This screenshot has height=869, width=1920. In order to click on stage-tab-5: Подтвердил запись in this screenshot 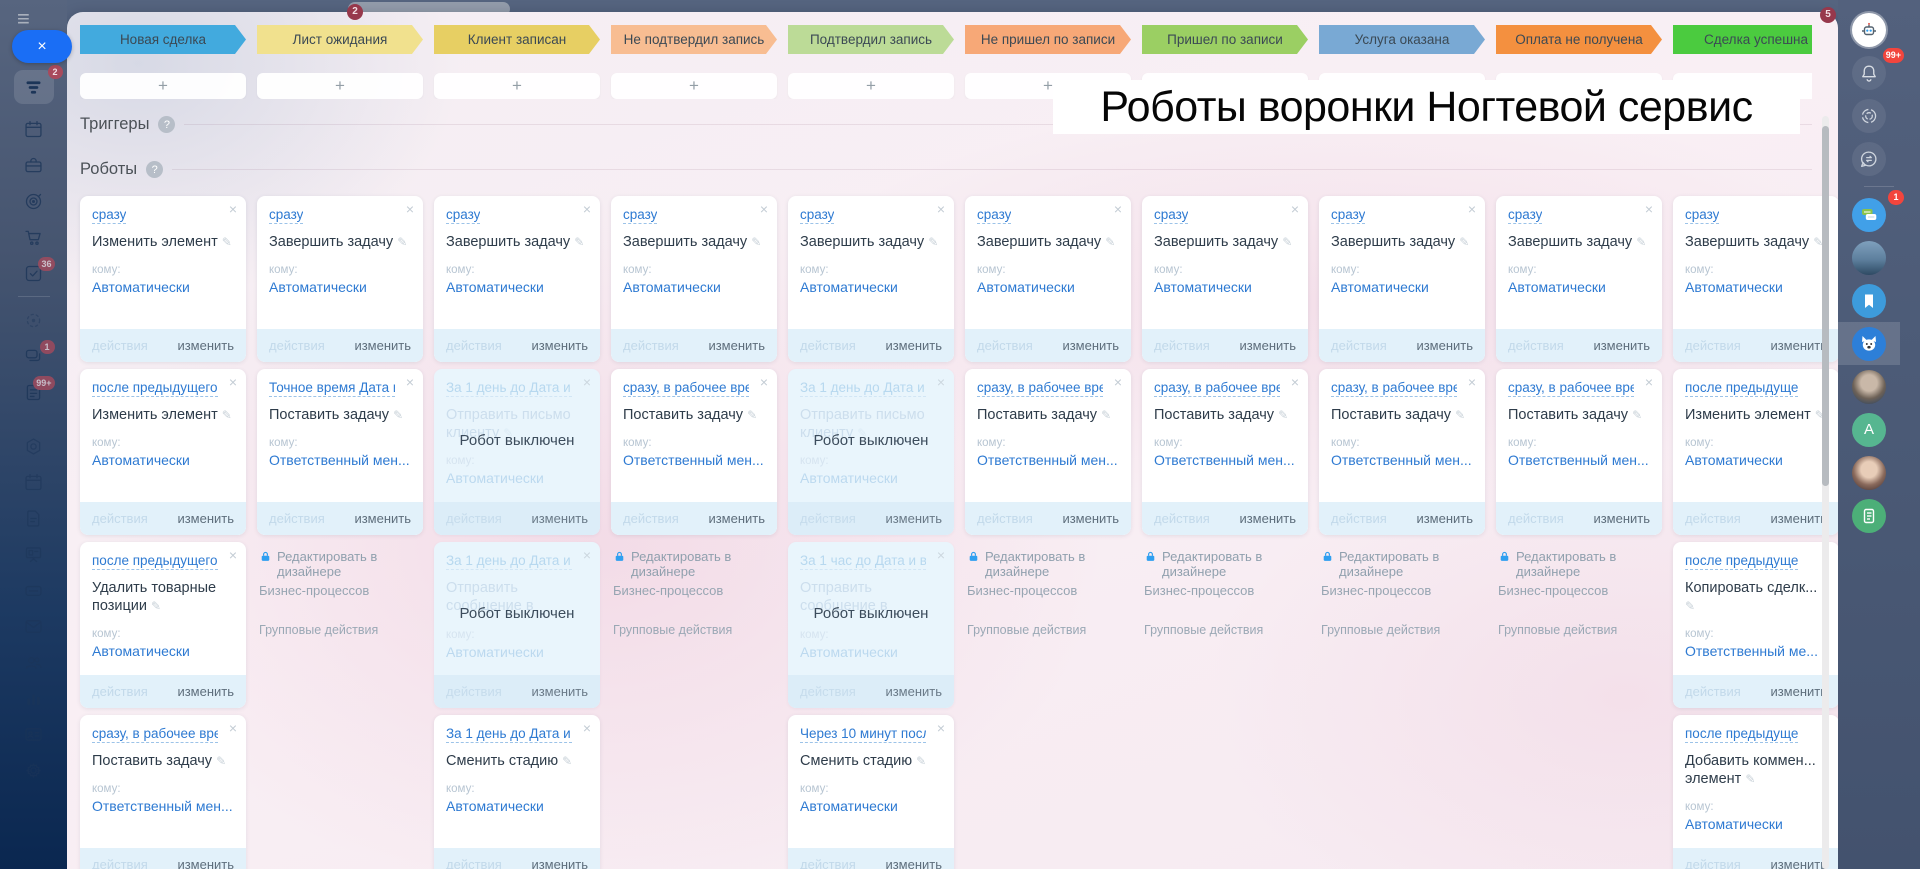, I will do `click(871, 39)`.